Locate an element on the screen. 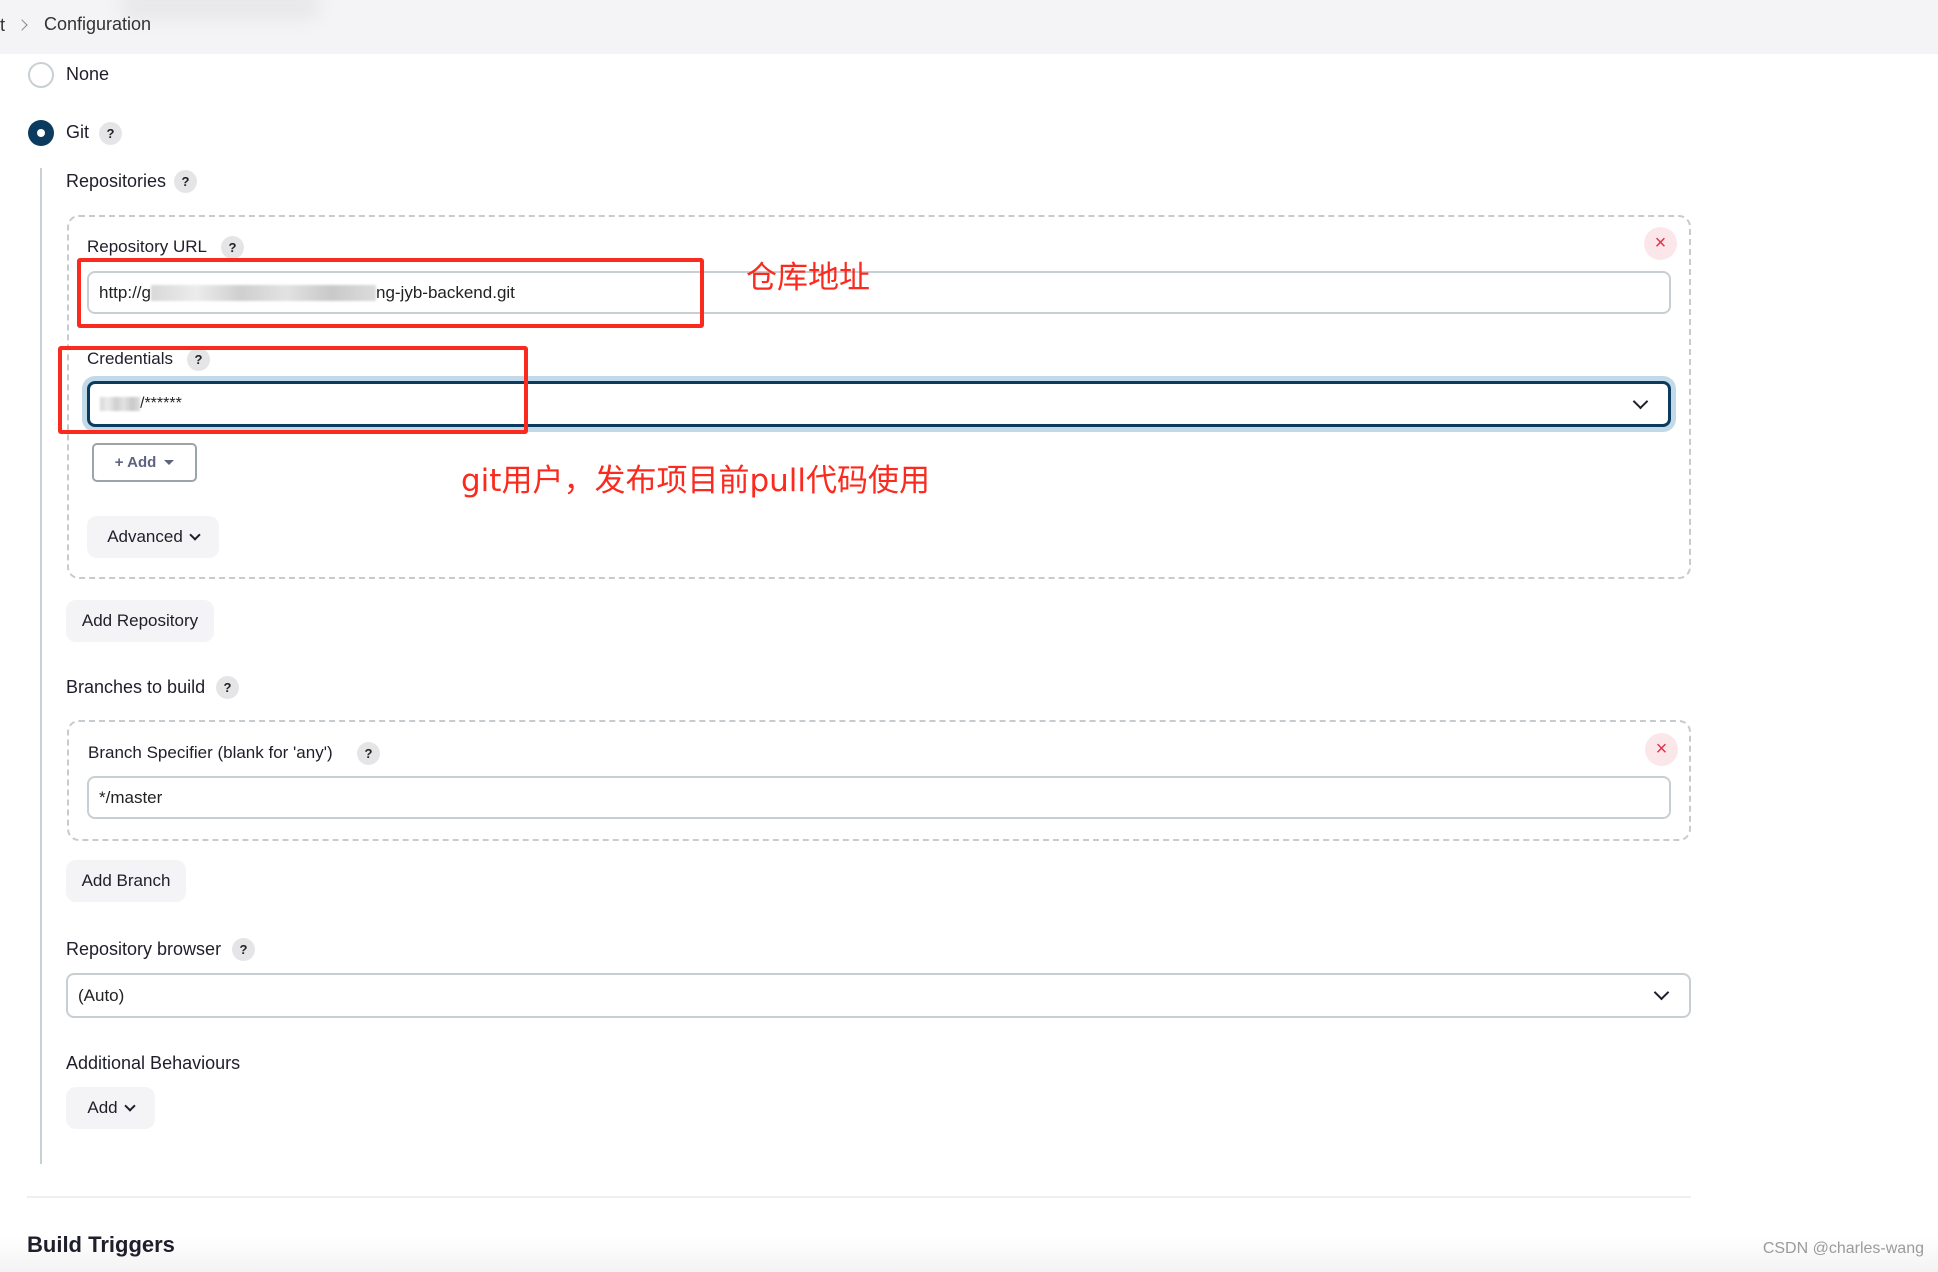 The image size is (1938, 1272). repository-browser-label: Repository browser is located at coordinates (144, 949).